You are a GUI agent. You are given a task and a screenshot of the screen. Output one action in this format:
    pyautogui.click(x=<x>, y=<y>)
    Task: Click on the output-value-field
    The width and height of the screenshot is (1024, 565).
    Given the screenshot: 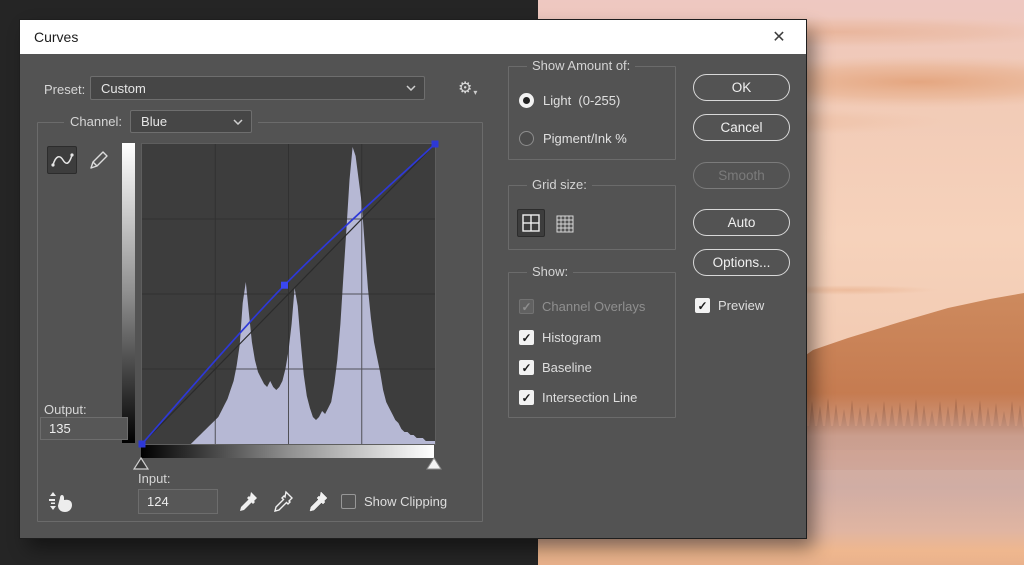 What is the action you would take?
    pyautogui.click(x=84, y=428)
    